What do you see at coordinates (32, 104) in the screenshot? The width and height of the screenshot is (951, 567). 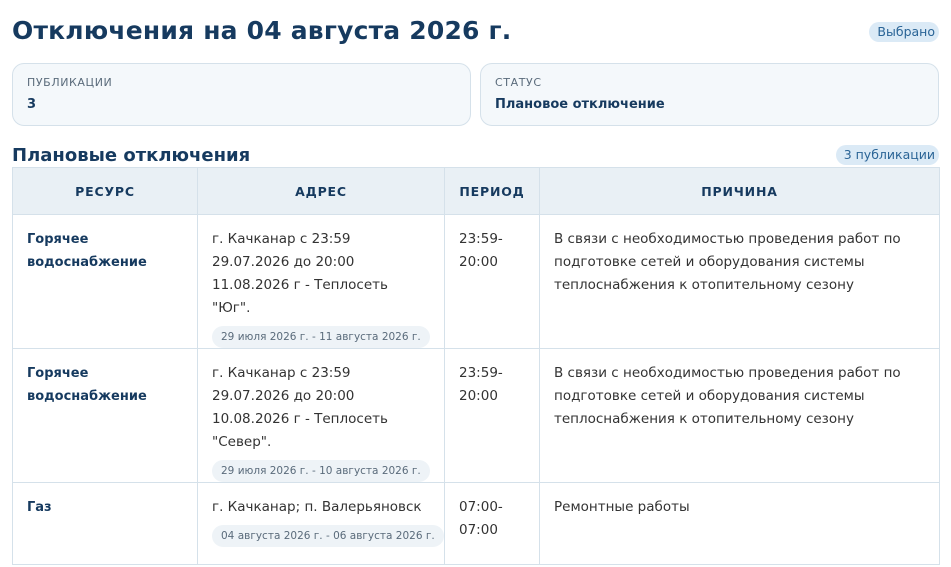 I see `publications-value: 3` at bounding box center [32, 104].